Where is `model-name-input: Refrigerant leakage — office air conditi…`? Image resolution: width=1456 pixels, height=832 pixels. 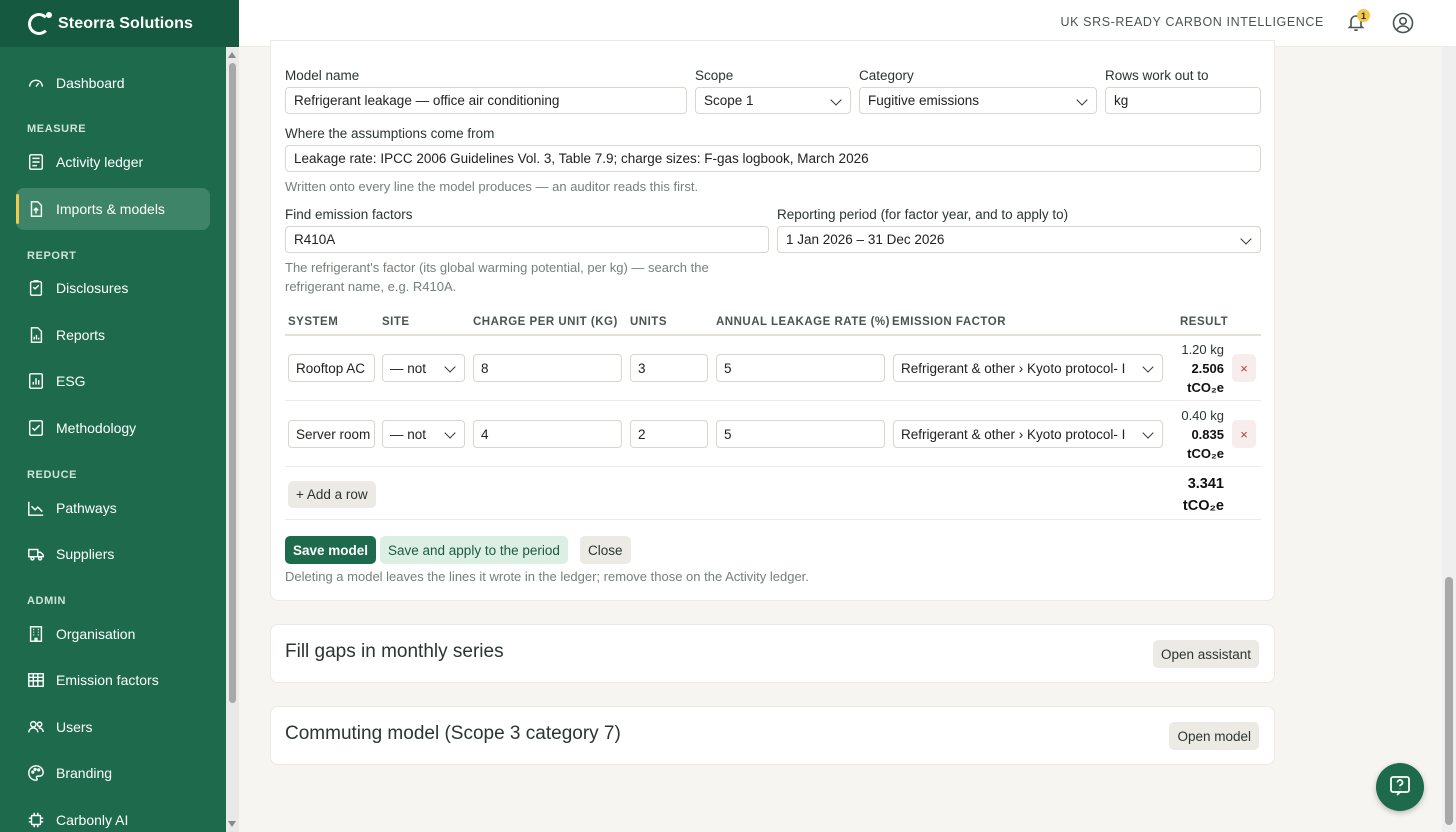
model-name-input: Refrigerant leakage — office air conditi… is located at coordinates (486, 100).